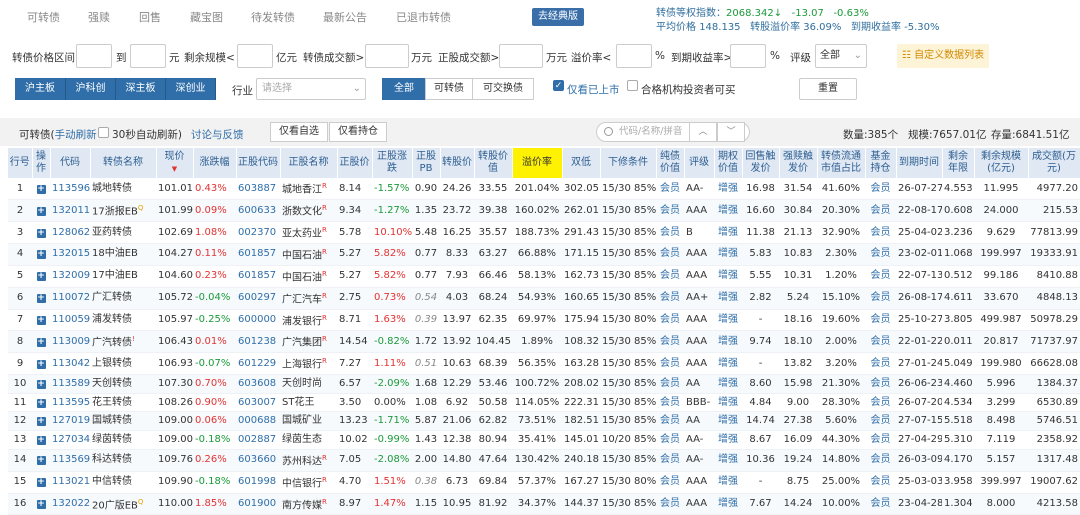 This screenshot has width=1080, height=515. I want to click on column-header: 回售触发价, so click(761, 163).